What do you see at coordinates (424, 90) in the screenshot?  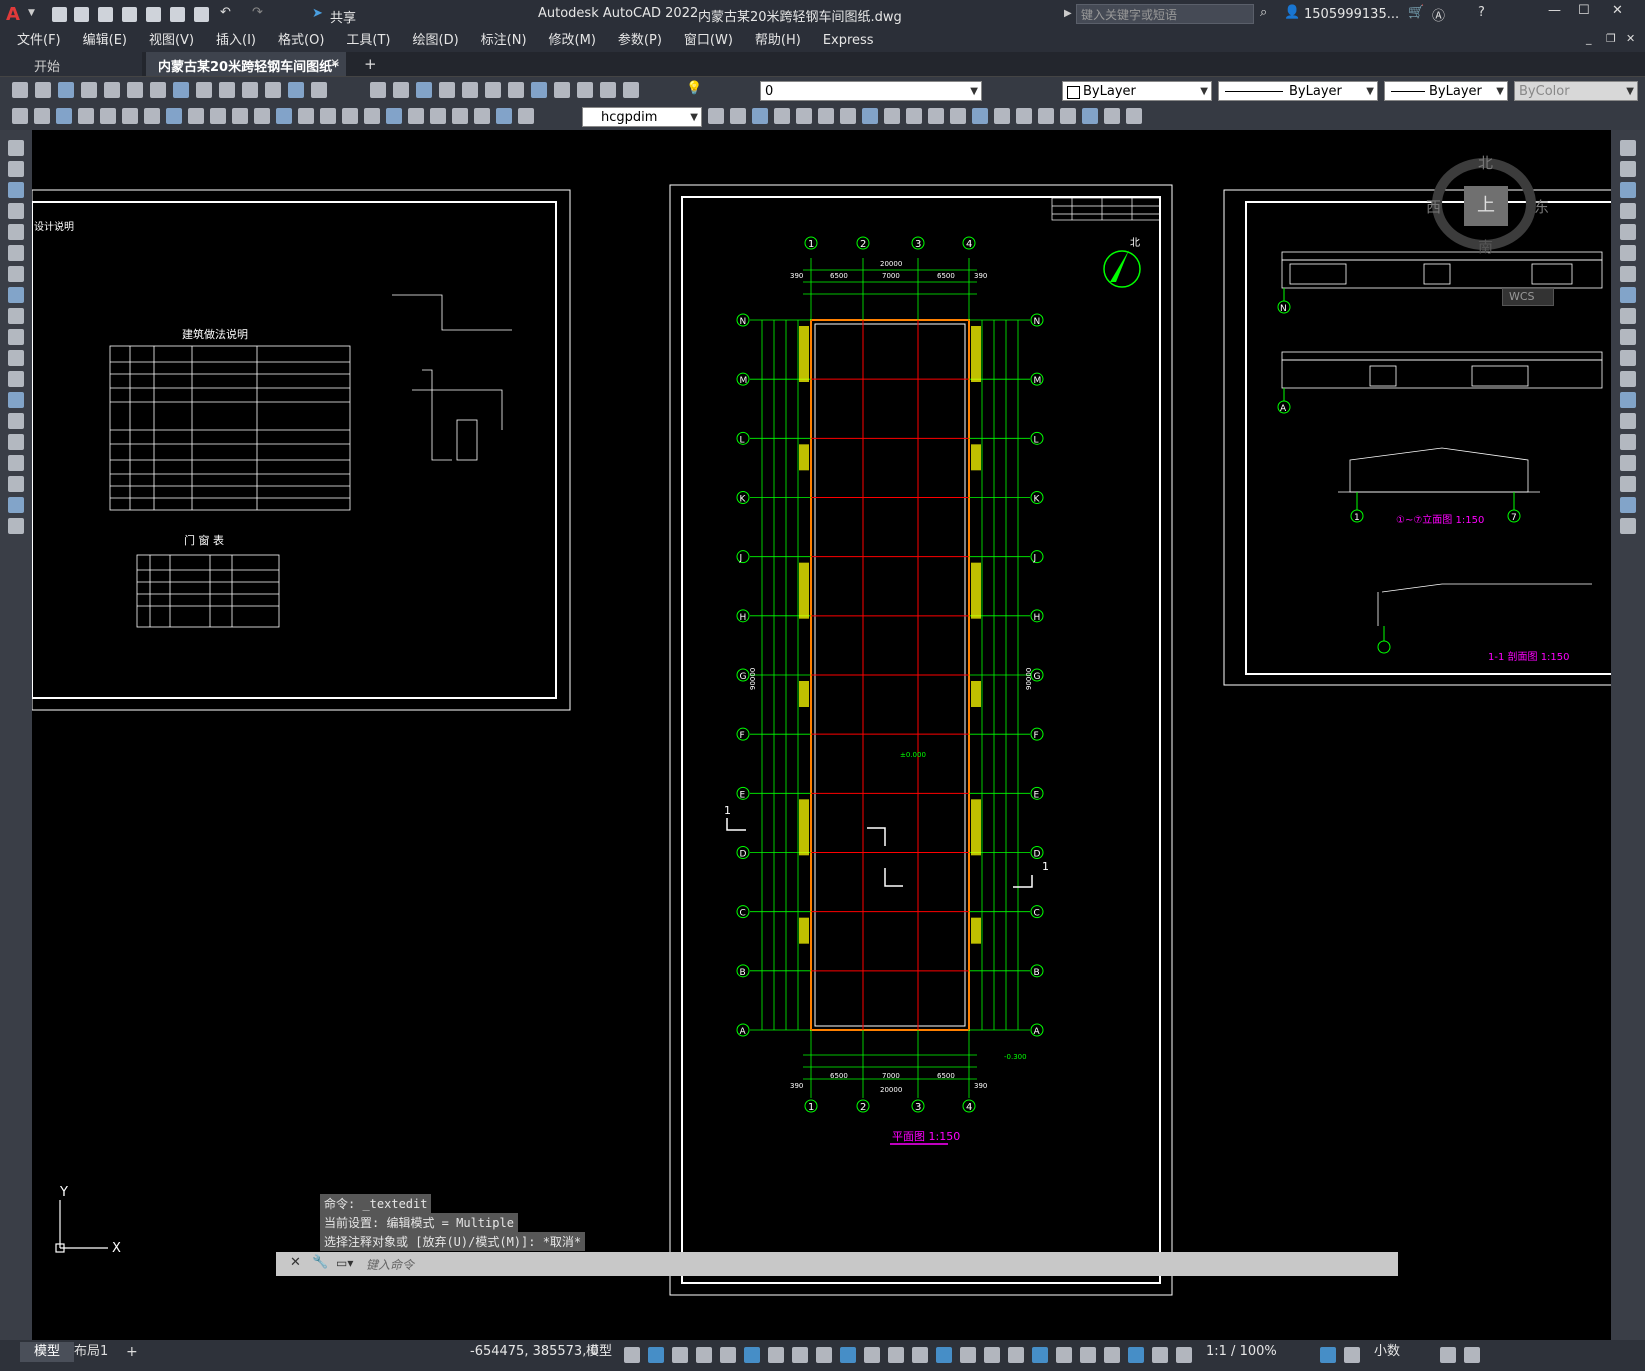 I see `view-tool-2-icon` at bounding box center [424, 90].